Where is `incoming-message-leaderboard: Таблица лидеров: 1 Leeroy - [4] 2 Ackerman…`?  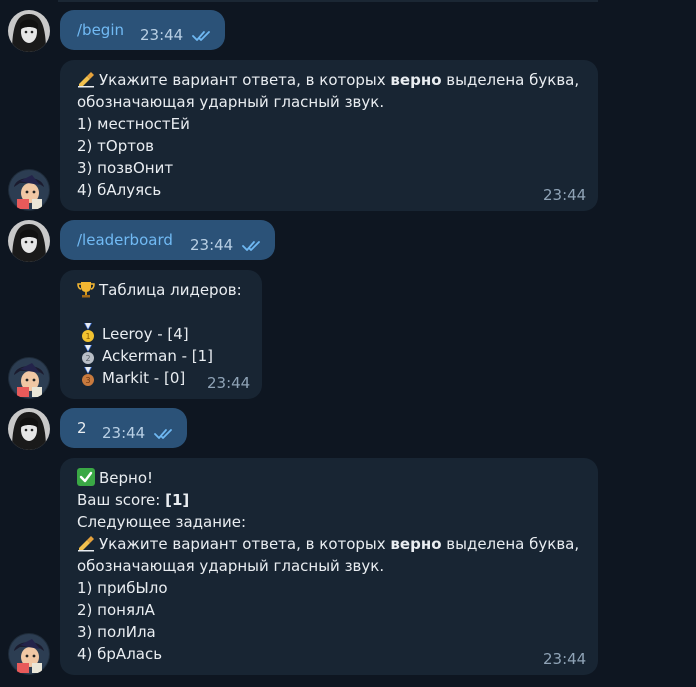 incoming-message-leaderboard: Таблица лидеров: 1 Leeroy - [4] 2 Ackerman… is located at coordinates (161, 334).